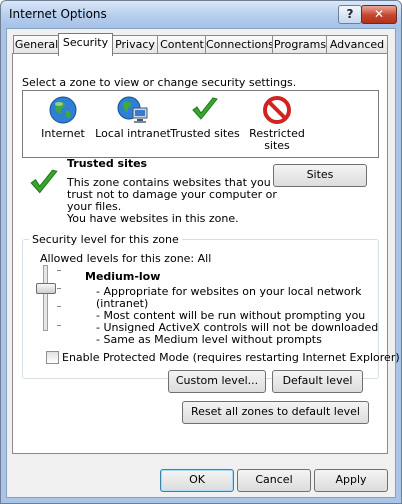  Describe the element at coordinates (209, 339) in the screenshot. I see `level-bullet-4: - Same as Medium level without prompts` at that location.